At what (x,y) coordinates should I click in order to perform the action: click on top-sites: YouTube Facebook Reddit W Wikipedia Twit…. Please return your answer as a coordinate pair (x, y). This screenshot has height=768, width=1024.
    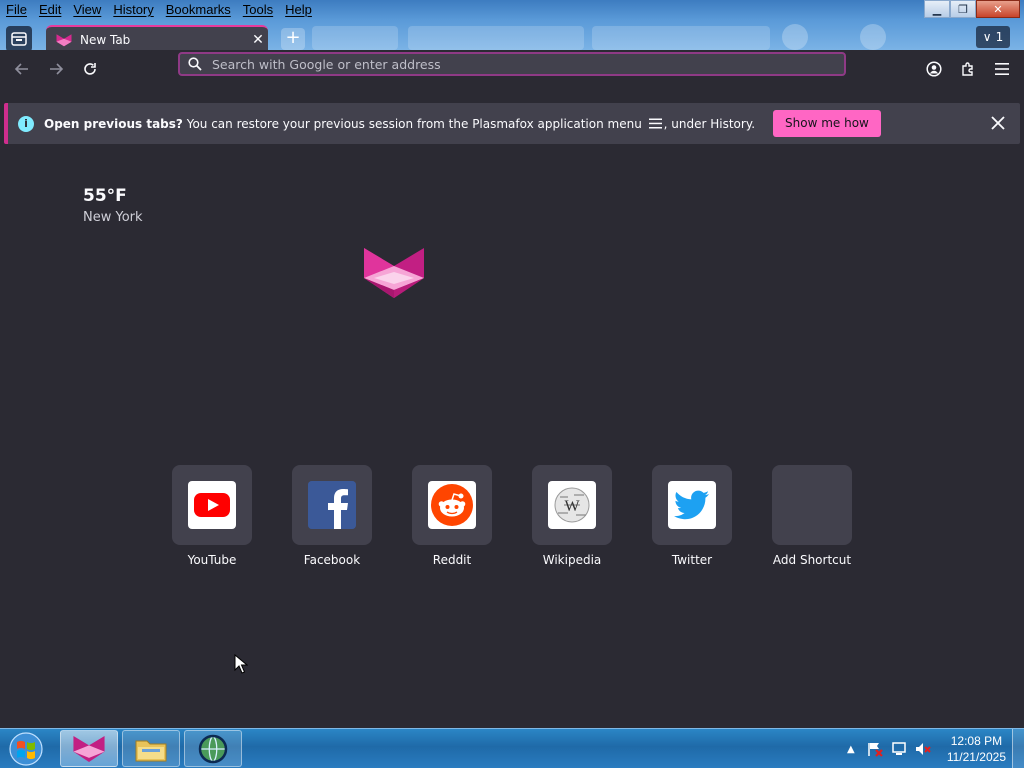
    Looking at the image, I should click on (512, 516).